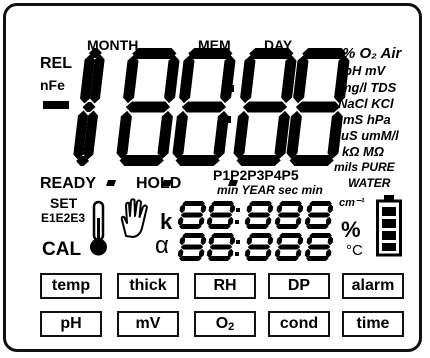 The image size is (430, 358). I want to click on lower-digit-5-seg-a, so click(320, 235).